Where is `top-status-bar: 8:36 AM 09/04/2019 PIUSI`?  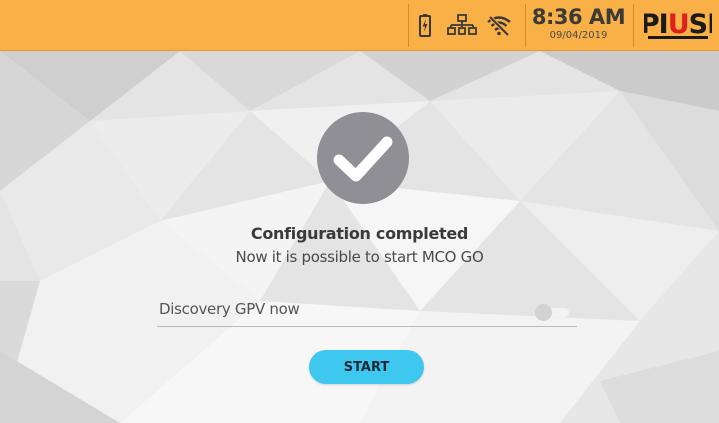 top-status-bar: 8:36 AM 09/04/2019 PIUSI is located at coordinates (359, 25).